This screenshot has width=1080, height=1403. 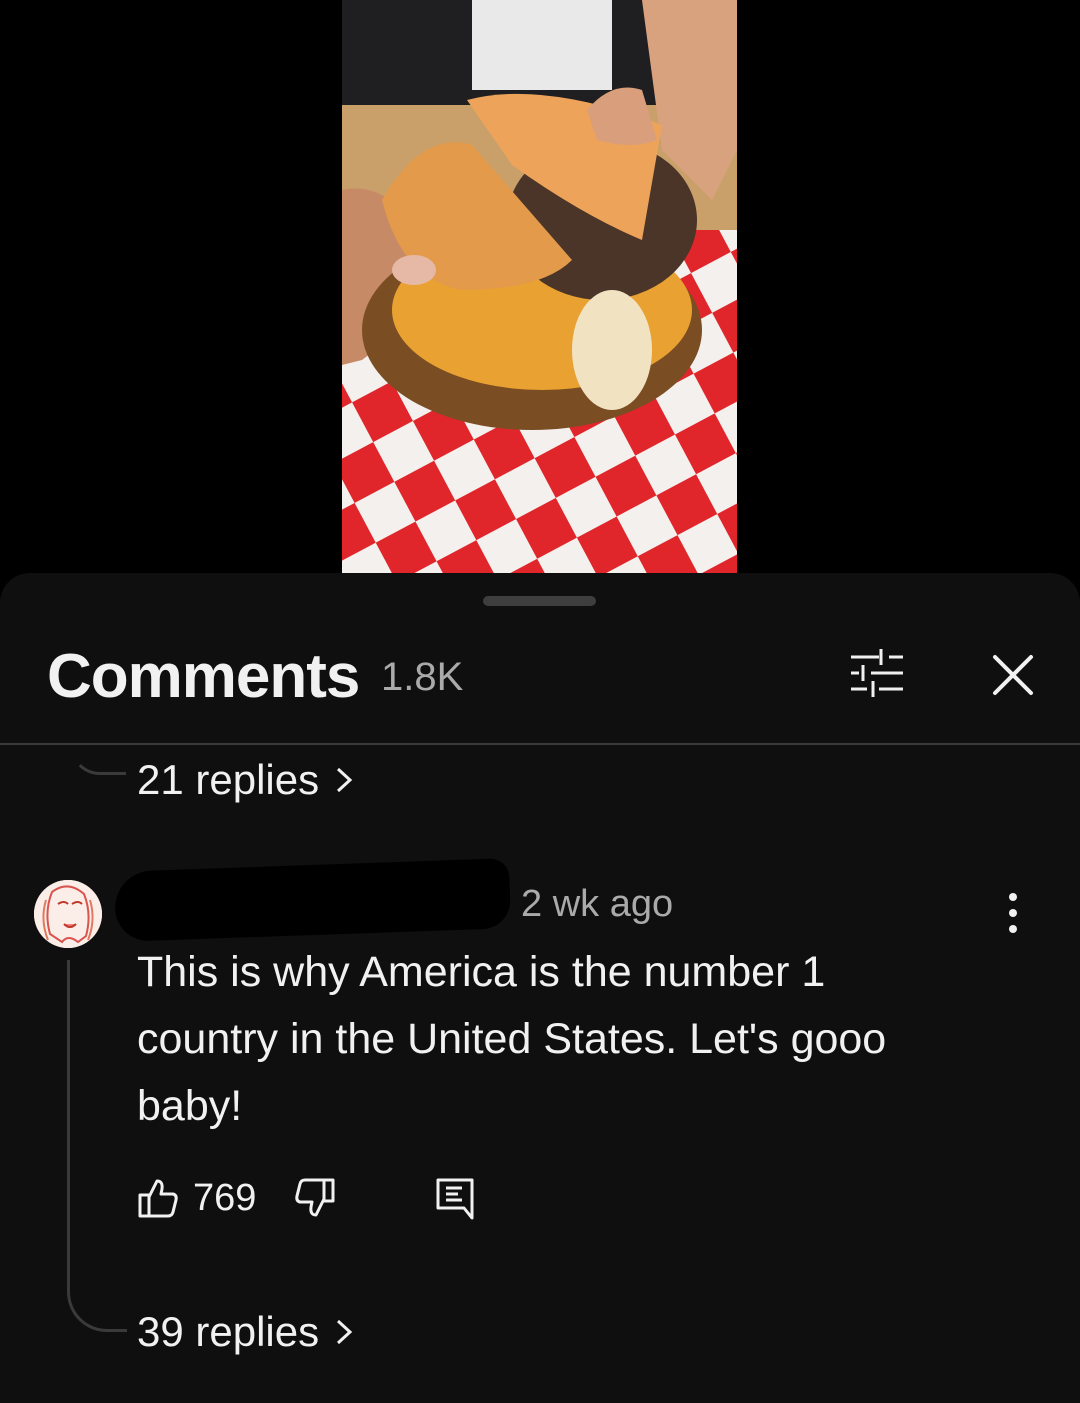 What do you see at coordinates (228, 1331) in the screenshot?
I see `replies-label: 39 replies` at bounding box center [228, 1331].